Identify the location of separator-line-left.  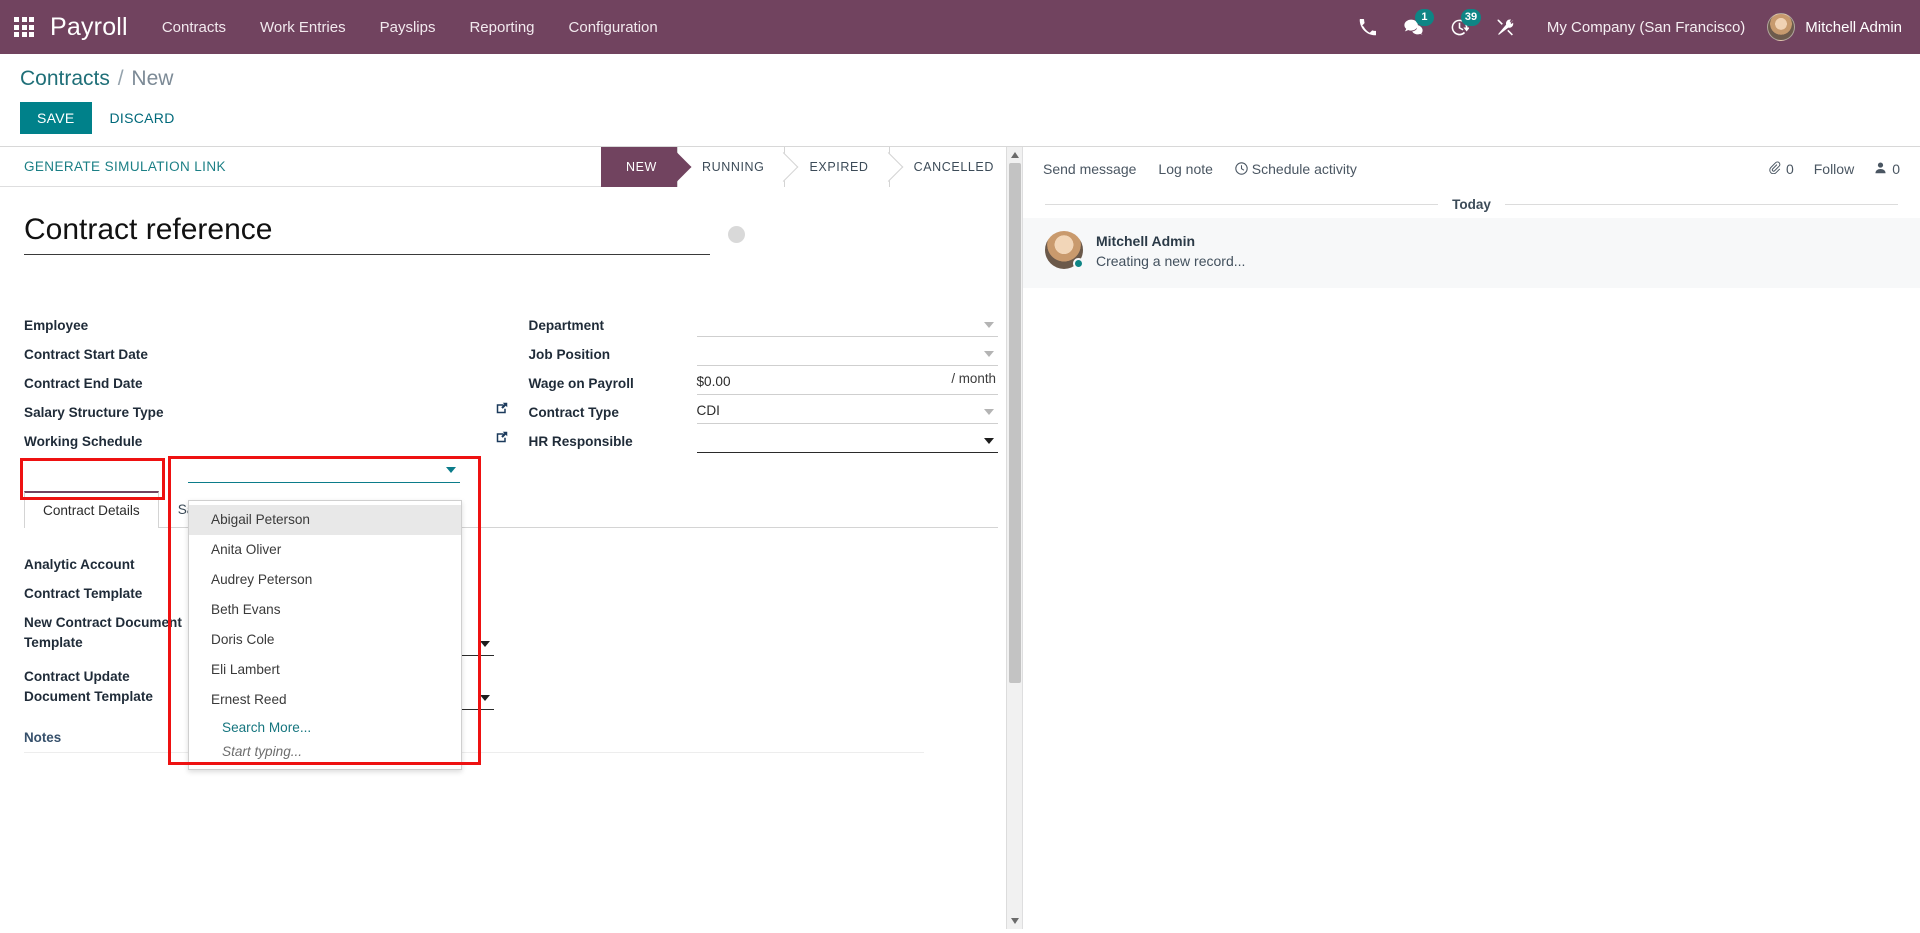
(1242, 204).